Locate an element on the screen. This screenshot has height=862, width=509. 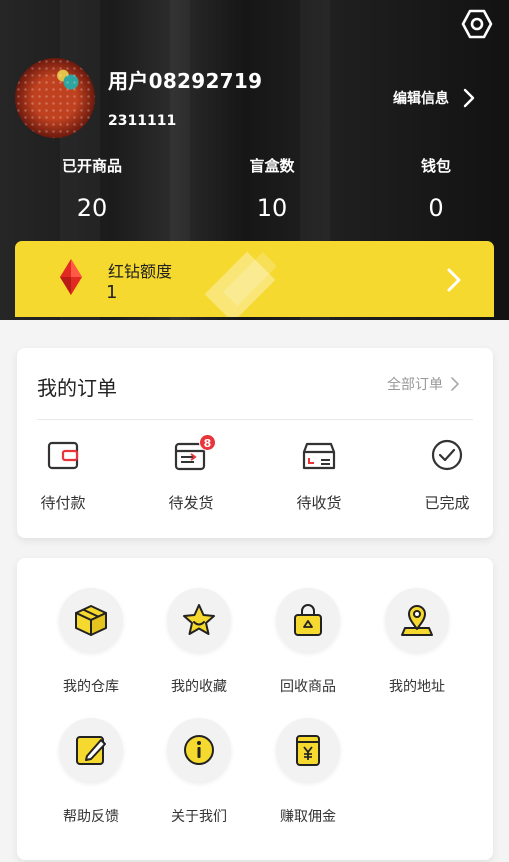
order-label: 待付款 is located at coordinates (63, 503).